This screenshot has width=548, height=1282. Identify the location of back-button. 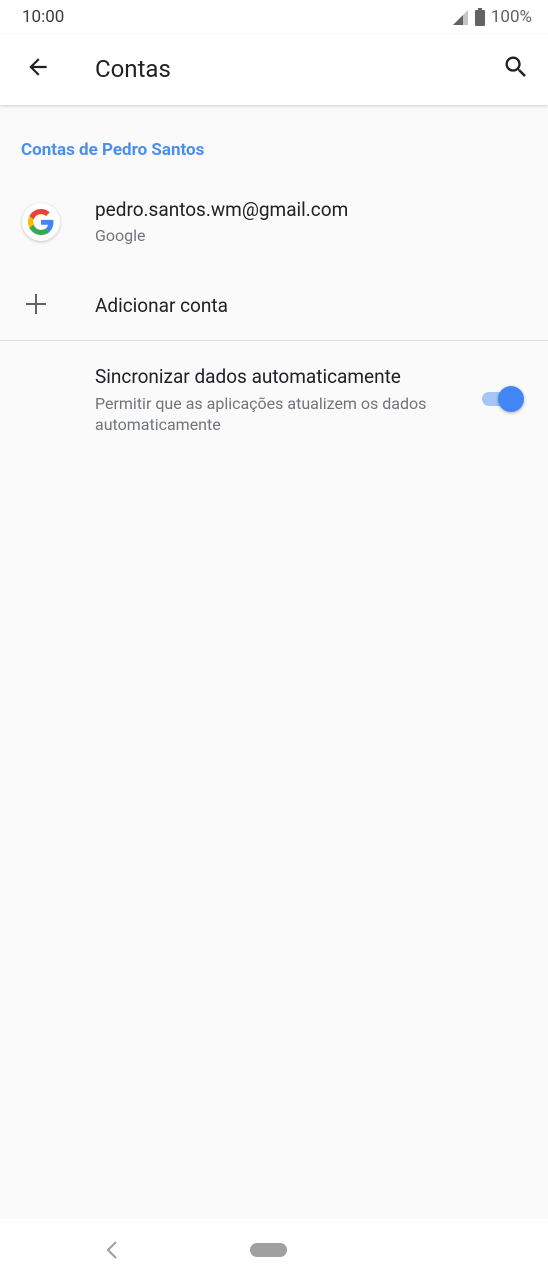
(38, 69).